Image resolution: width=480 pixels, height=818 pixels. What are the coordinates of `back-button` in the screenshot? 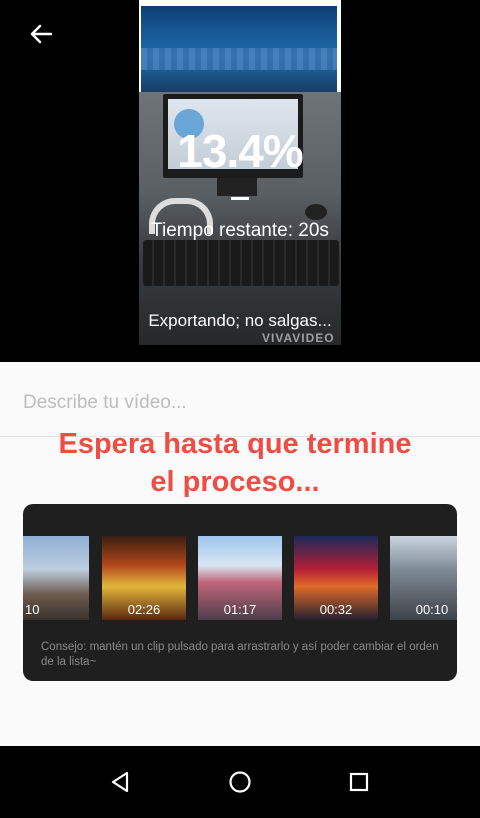 It's located at (41, 34).